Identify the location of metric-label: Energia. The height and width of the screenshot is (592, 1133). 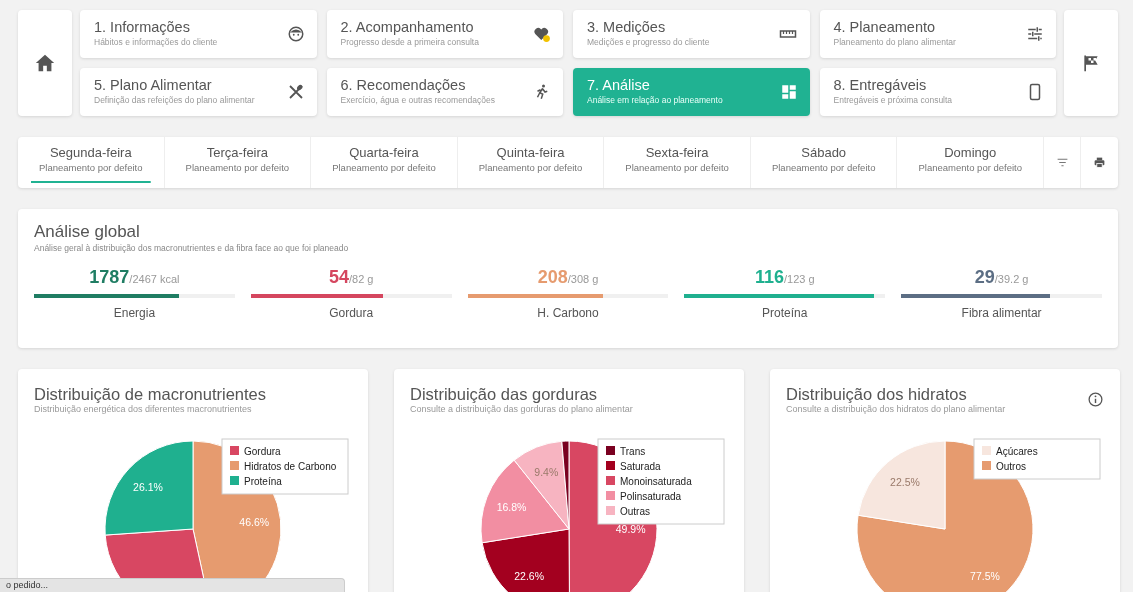
(134, 314).